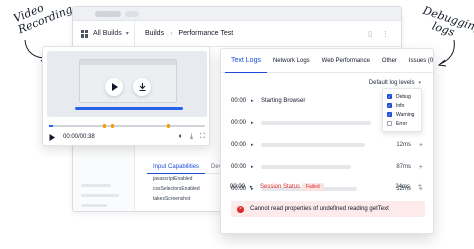  I want to click on log-level-dropdown: ✓ Debug ✓ Info ✓ Warning Error, so click(402, 110).